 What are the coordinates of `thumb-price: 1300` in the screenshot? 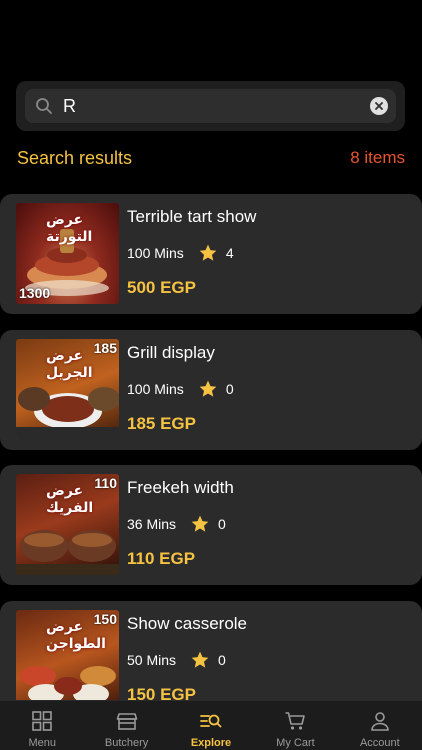 It's located at (35, 293).